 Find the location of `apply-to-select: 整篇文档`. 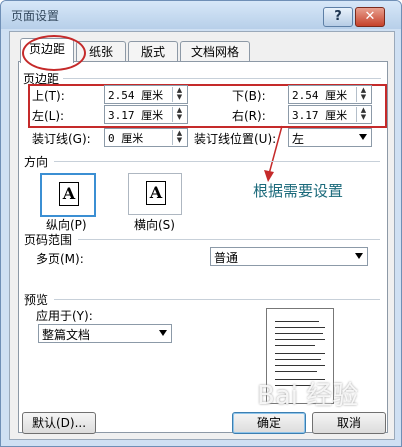

apply-to-select: 整篇文档 is located at coordinates (105, 333).